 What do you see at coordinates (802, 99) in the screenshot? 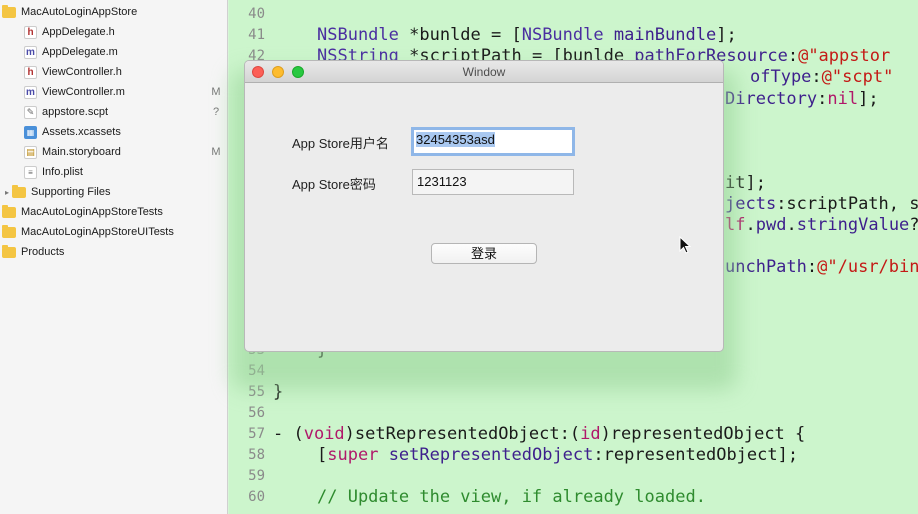
I see `code-line: Directory:nil];` at bounding box center [802, 99].